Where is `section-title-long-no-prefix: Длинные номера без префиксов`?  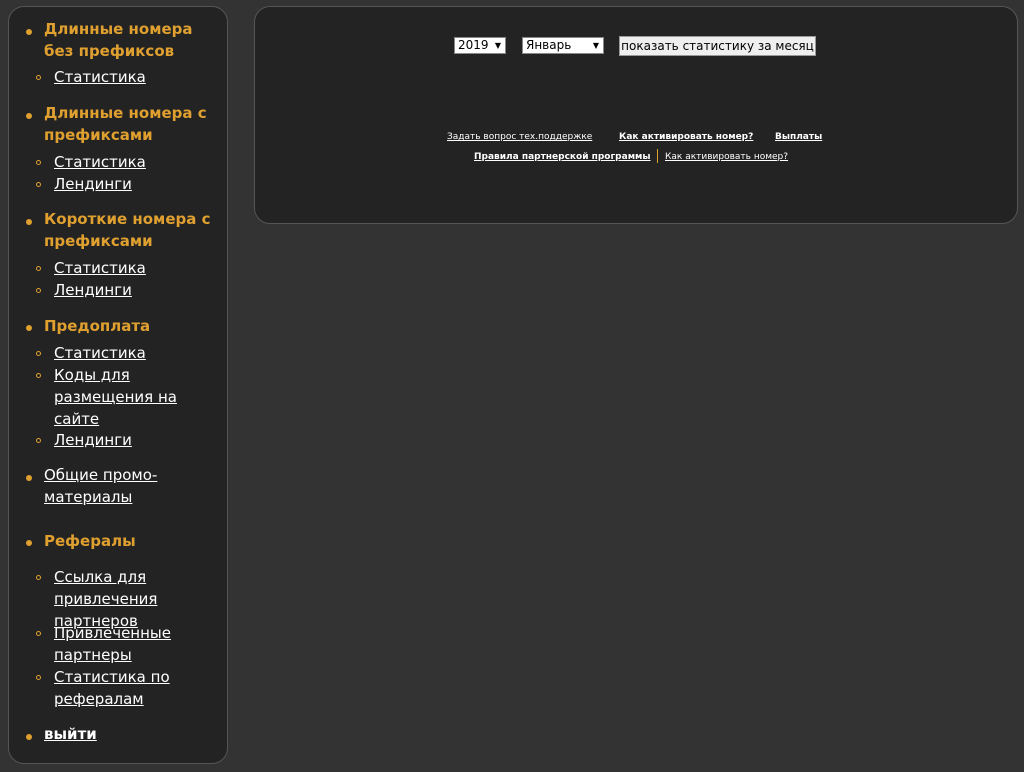 section-title-long-no-prefix: Длинные номера без префиксов is located at coordinates (129, 40).